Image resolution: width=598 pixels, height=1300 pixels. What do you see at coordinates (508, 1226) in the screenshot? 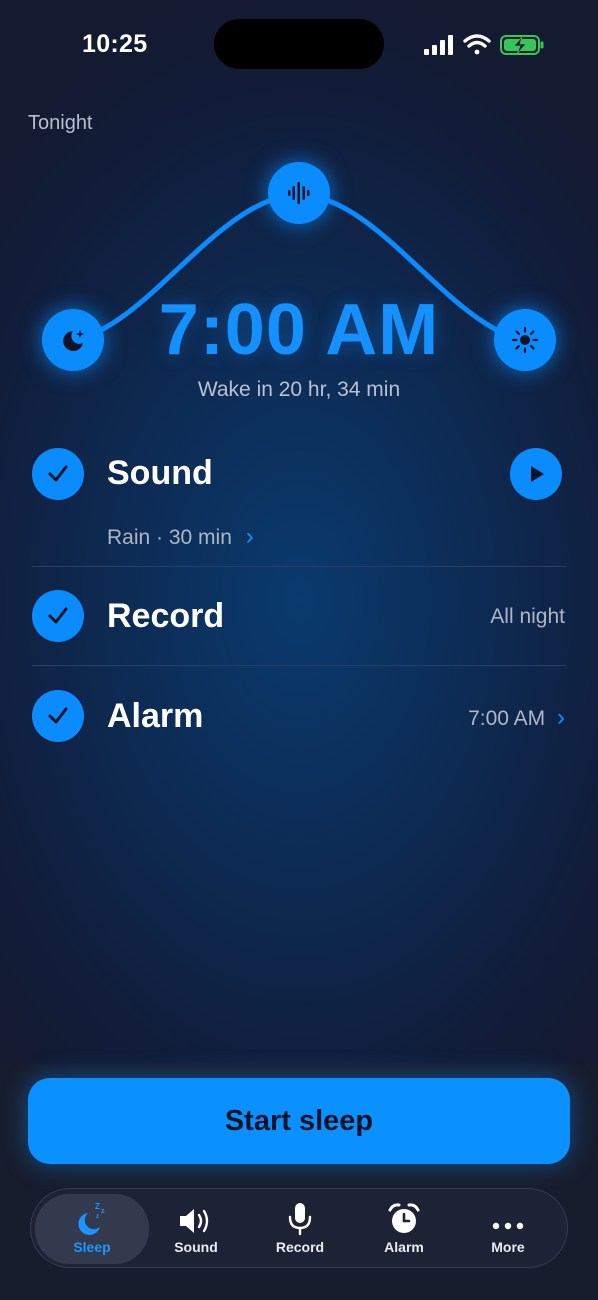
I see `more-icon` at bounding box center [508, 1226].